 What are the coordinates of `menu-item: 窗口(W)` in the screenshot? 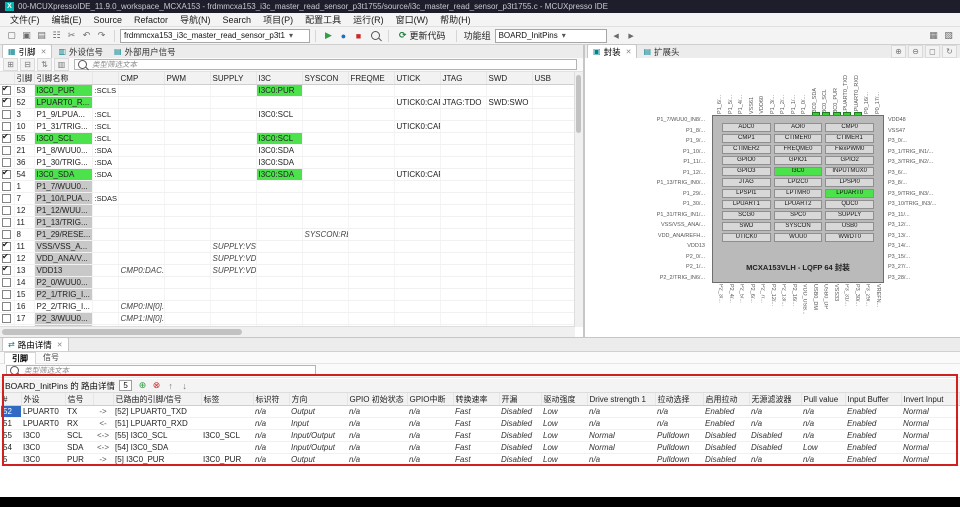 It's located at (412, 19).